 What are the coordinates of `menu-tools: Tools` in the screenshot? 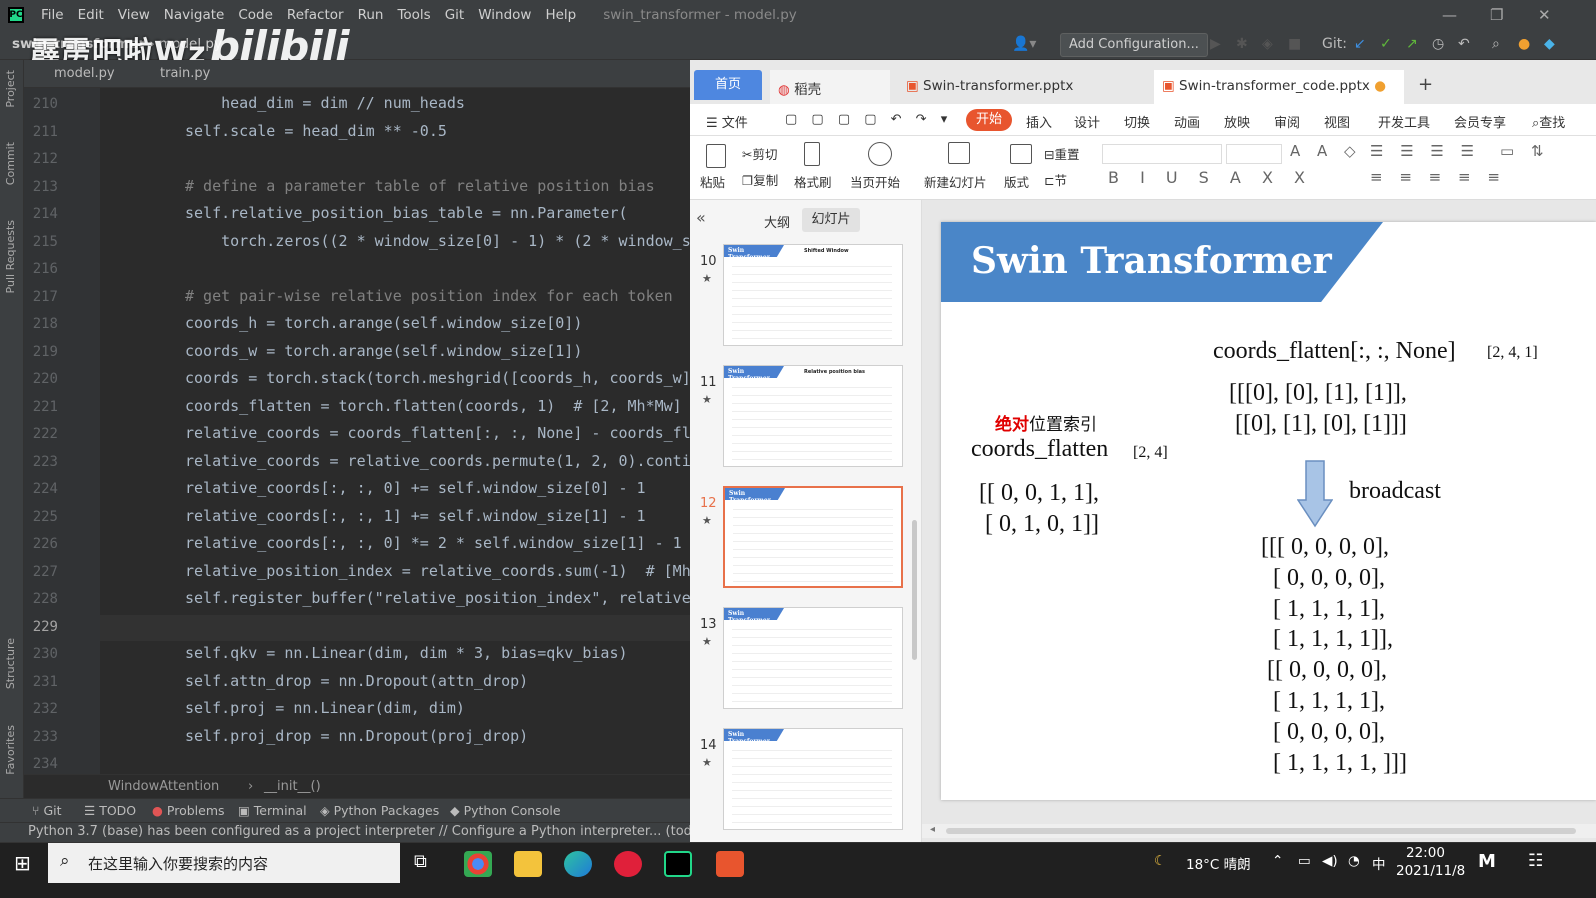 It's located at (413, 15).